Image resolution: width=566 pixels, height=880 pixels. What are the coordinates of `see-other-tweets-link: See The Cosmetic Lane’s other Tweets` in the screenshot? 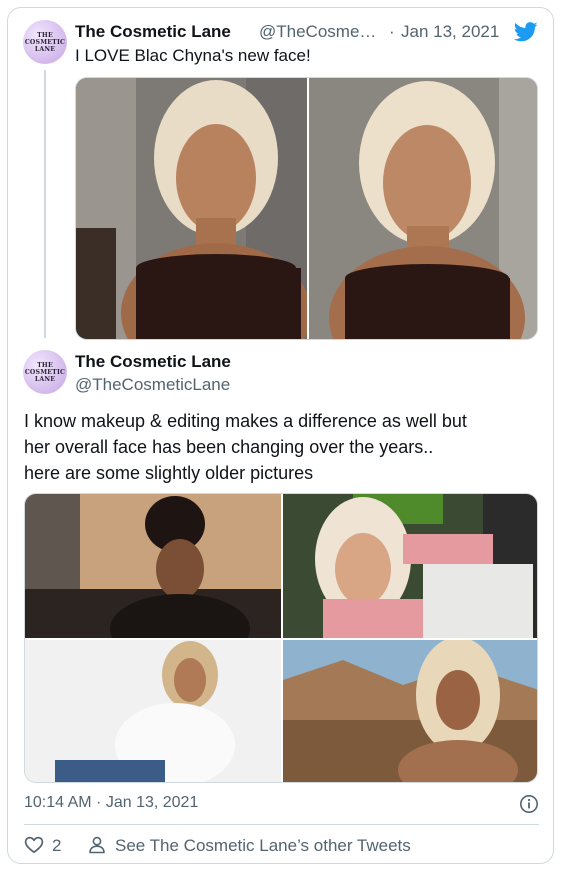 It's located at (263, 846).